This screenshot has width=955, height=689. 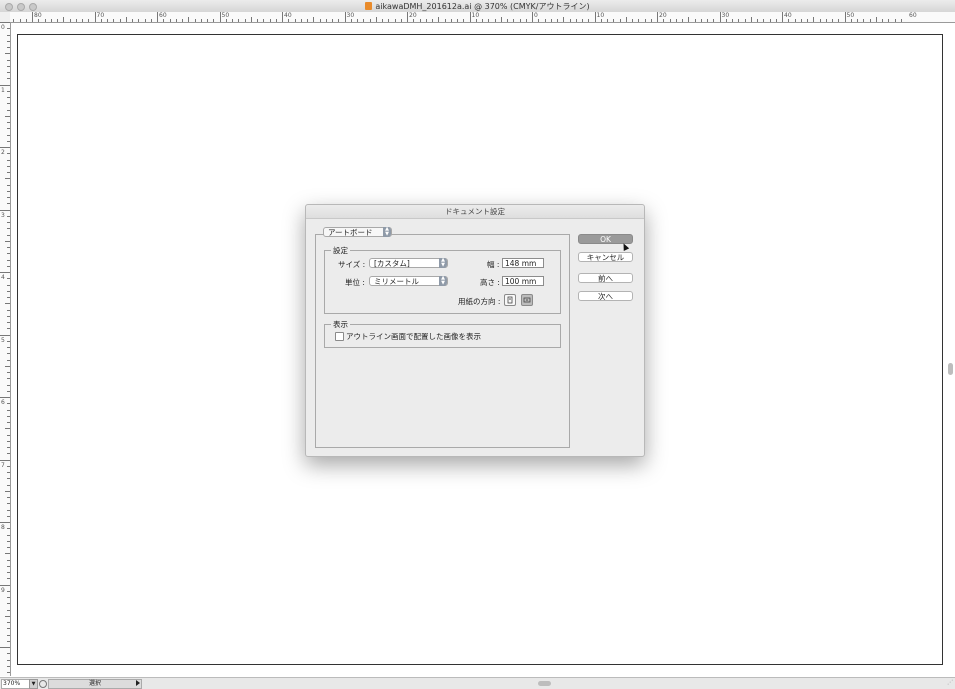 What do you see at coordinates (3, 277) in the screenshot?
I see `ruler-label: 4` at bounding box center [3, 277].